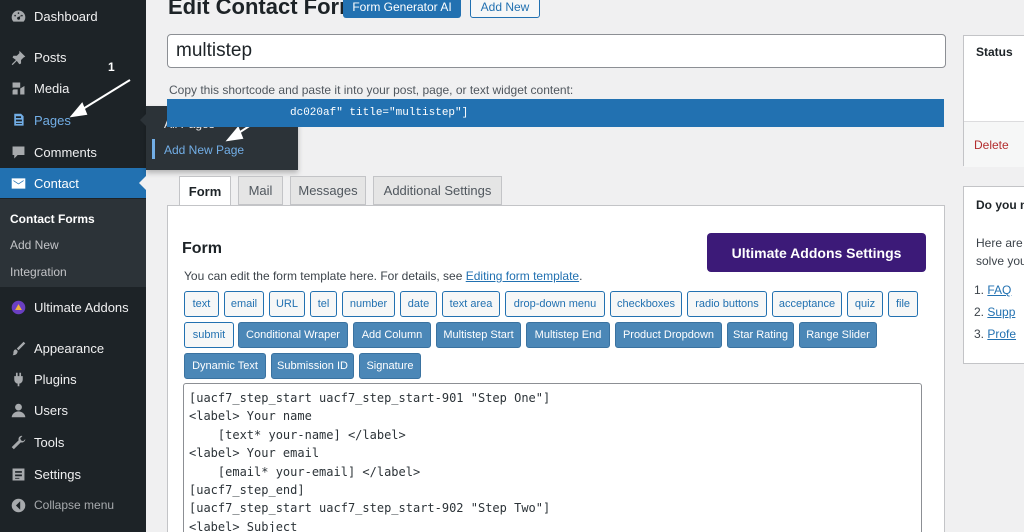 This screenshot has height=532, width=1024. Describe the element at coordinates (225, 366) in the screenshot. I see `tag-btn-dynamic-text: Dynamic Text` at that location.